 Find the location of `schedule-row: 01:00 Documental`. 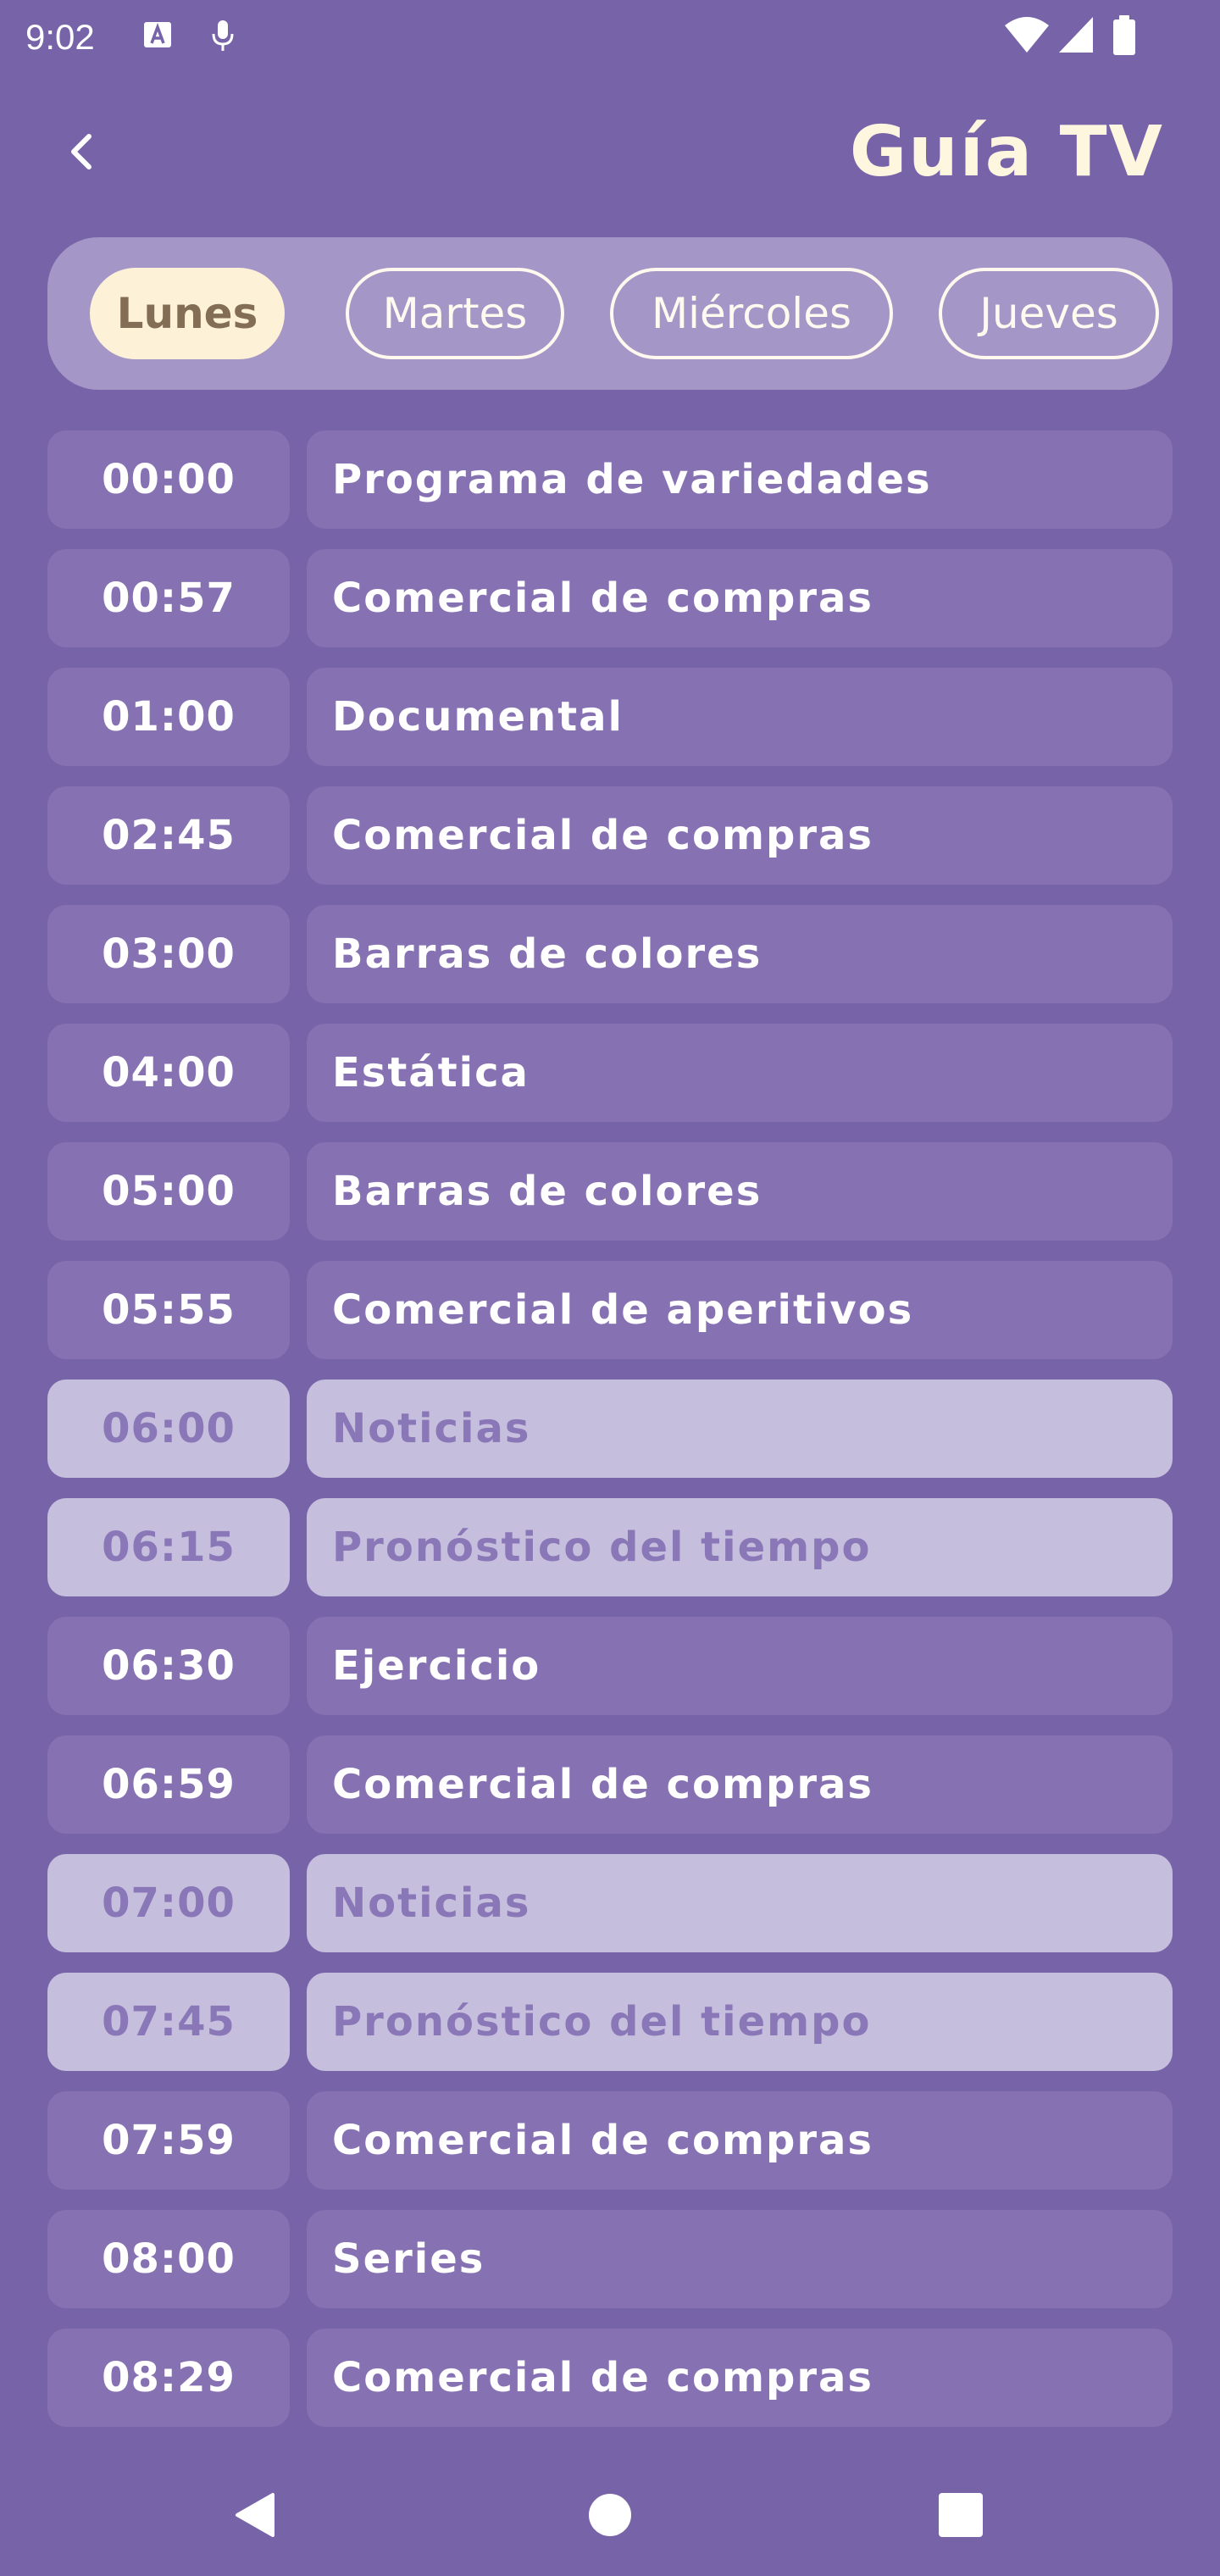

schedule-row: 01:00 Documental is located at coordinates (610, 717).